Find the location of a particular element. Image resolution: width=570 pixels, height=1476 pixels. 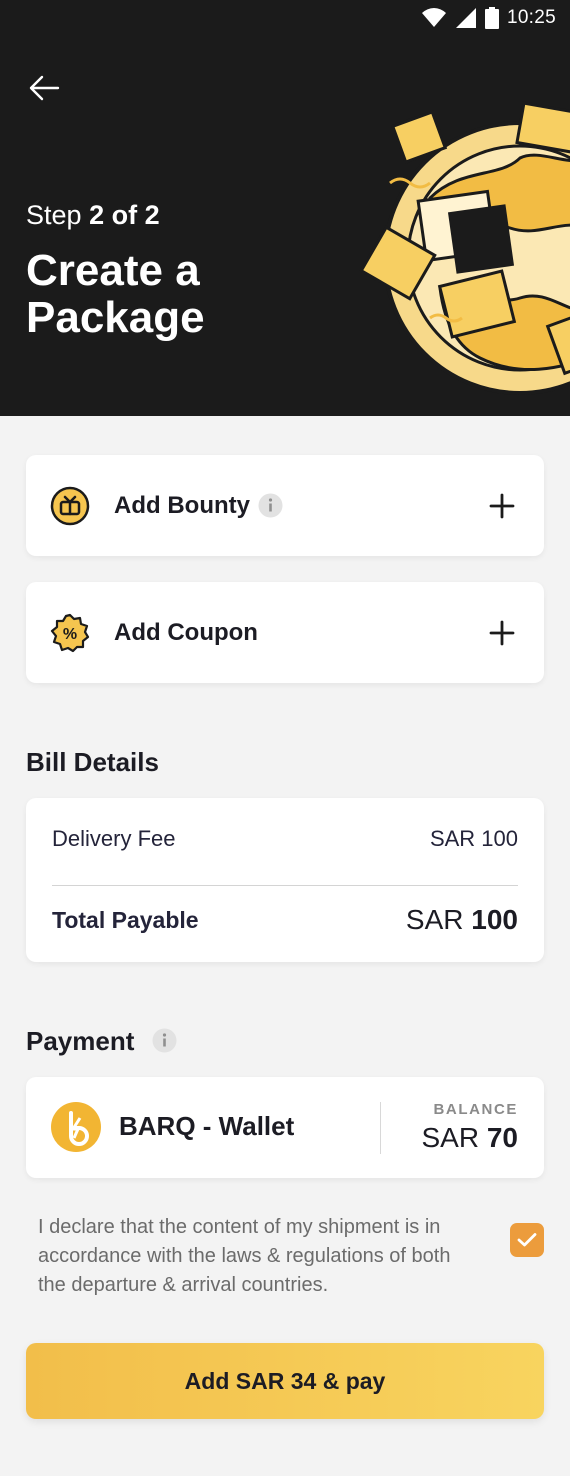

add-bounty-label: Add Bounty is located at coordinates (182, 505).